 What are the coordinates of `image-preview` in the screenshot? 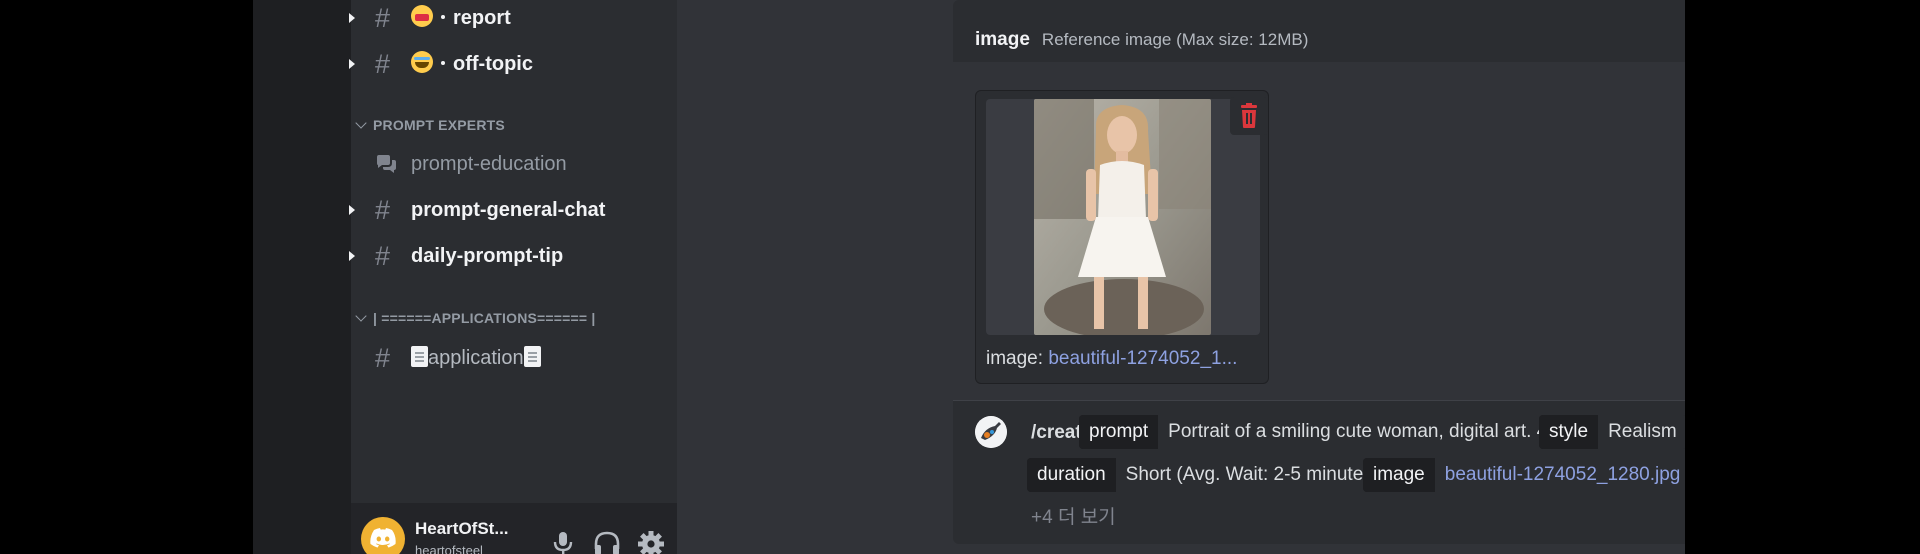 It's located at (1123, 217).